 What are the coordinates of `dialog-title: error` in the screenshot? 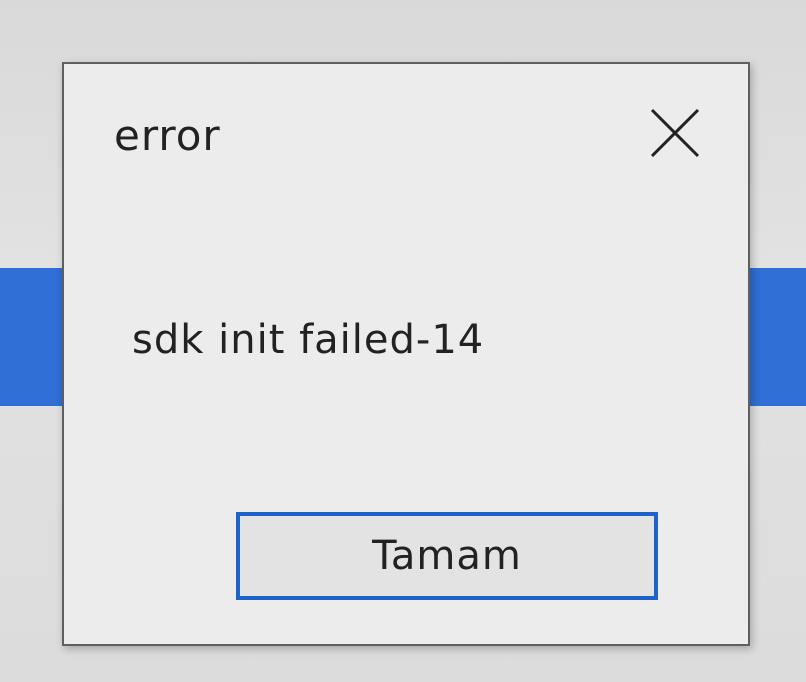 It's located at (167, 135).